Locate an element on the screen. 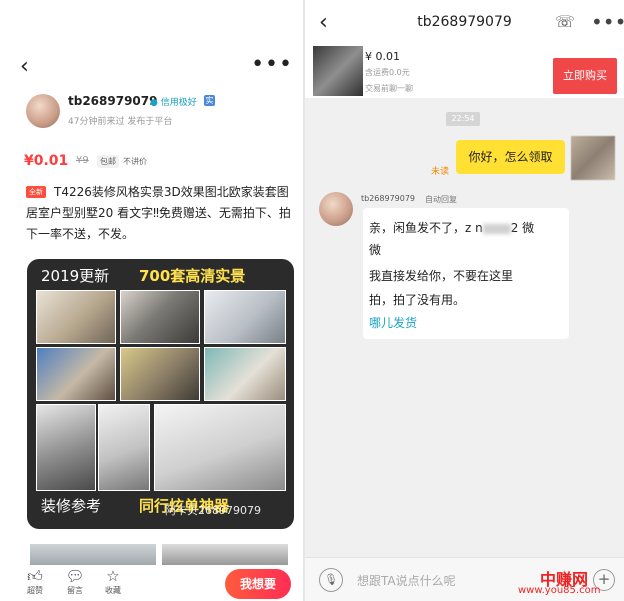 The width and height of the screenshot is (624, 601). credit-badge: ● 信用极好 is located at coordinates (173, 103).